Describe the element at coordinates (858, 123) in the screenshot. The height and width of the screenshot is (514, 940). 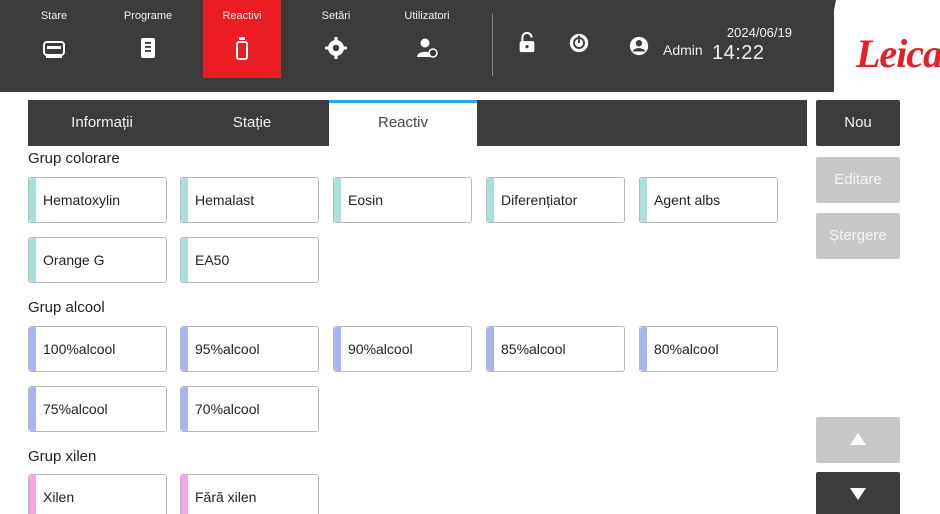
I see `new-button: Nou` at that location.